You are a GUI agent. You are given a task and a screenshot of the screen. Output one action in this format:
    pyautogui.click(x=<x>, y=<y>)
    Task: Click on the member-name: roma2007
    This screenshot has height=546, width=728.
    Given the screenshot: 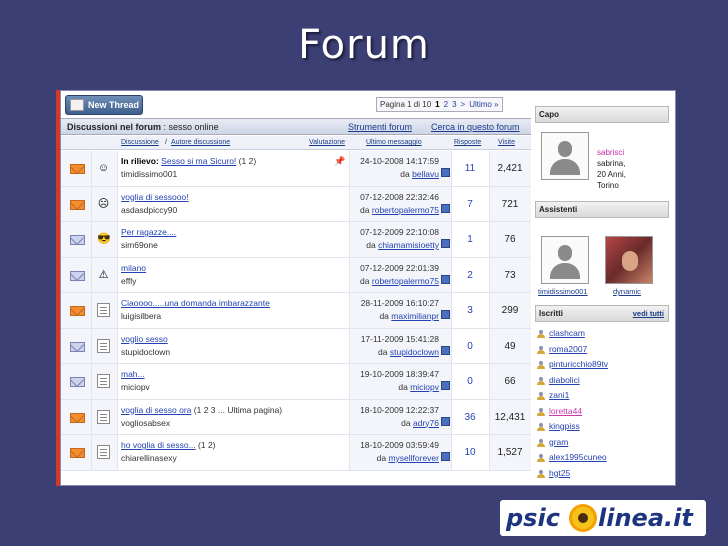 What is the action you would take?
    pyautogui.click(x=568, y=349)
    